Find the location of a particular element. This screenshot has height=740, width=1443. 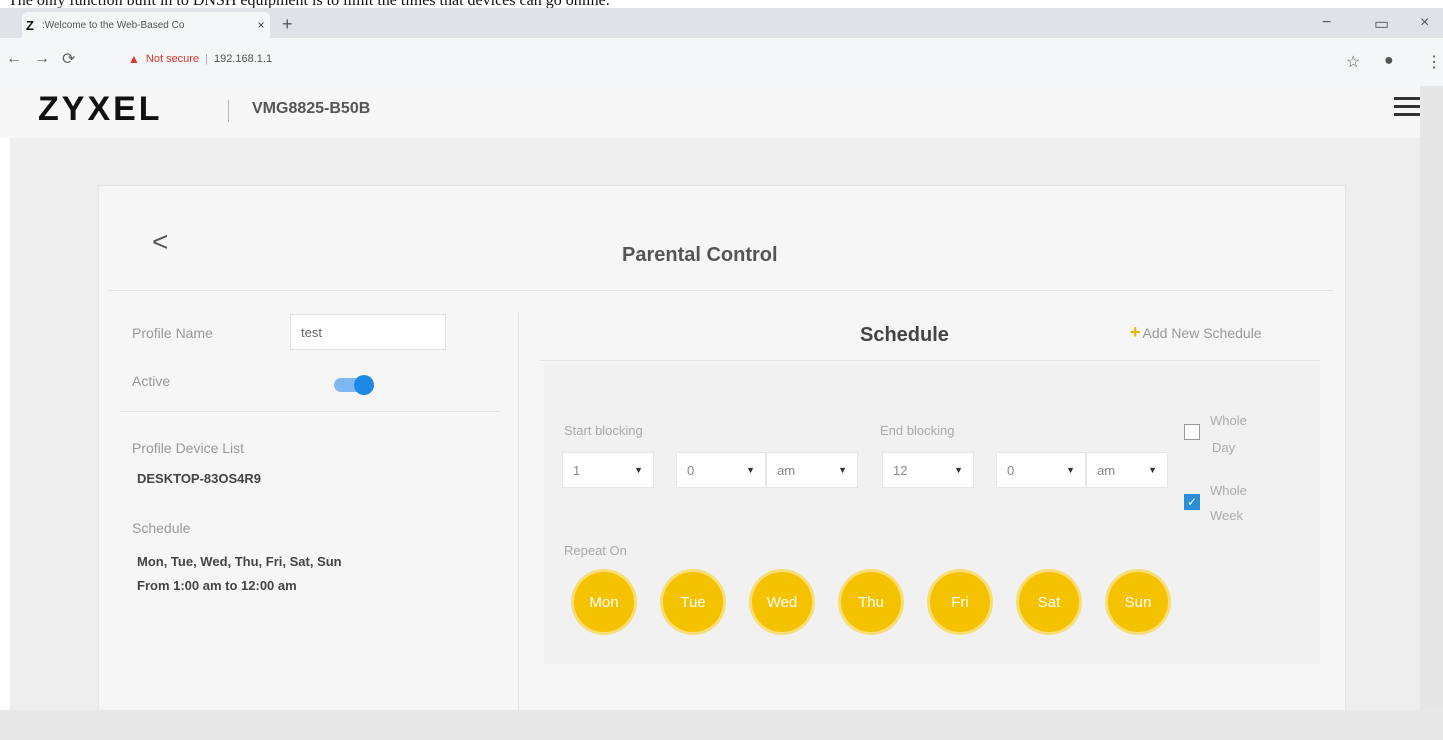

day-sat-button: Sat is located at coordinates (1049, 602).